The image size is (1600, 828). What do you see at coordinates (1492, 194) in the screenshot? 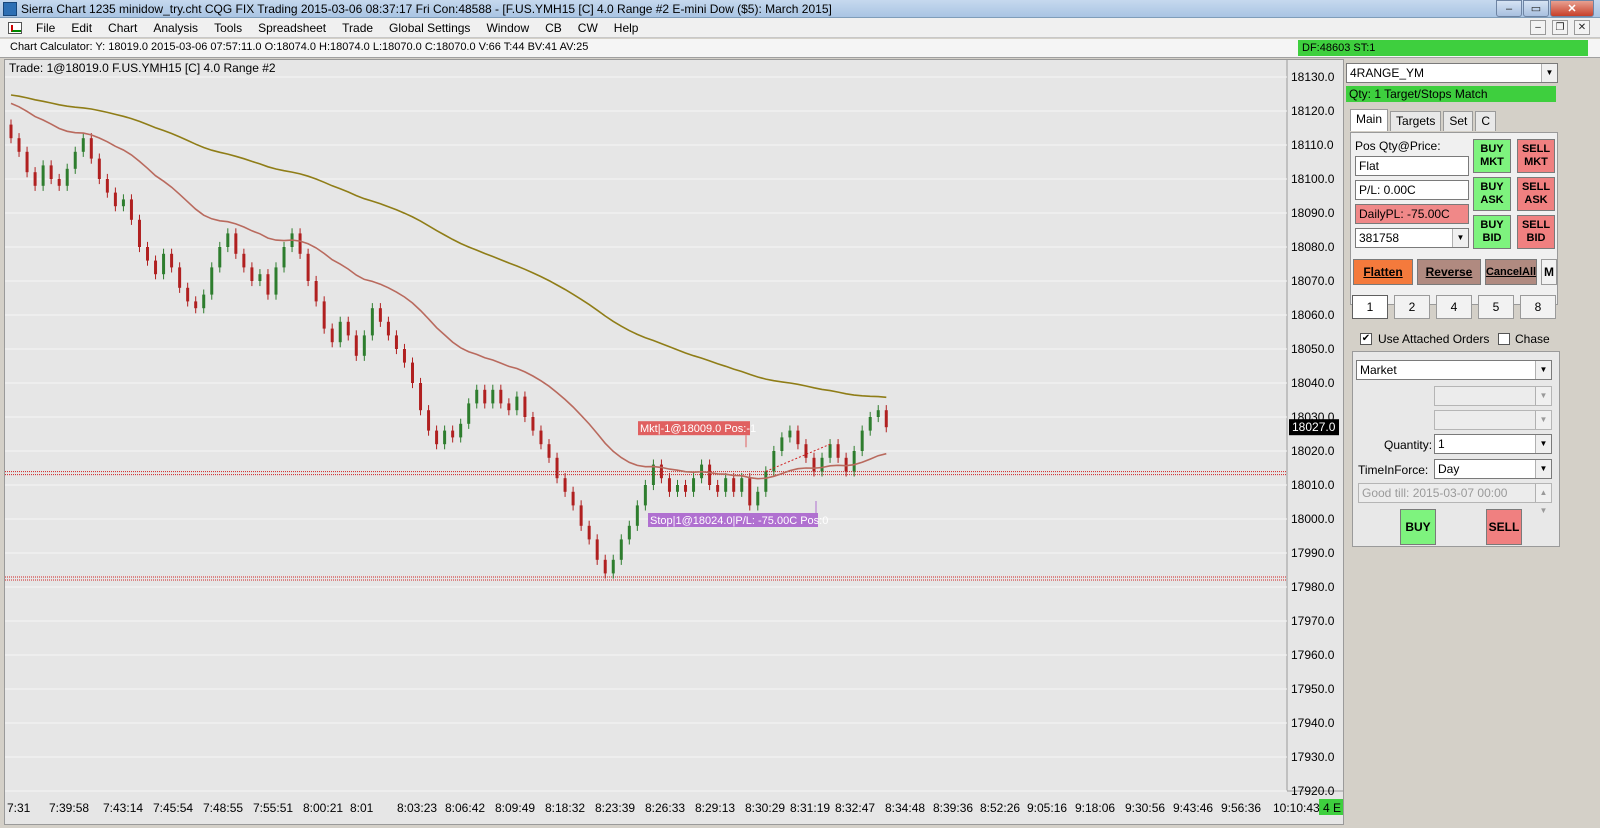
I see `buy-ask-button: BUY ASK` at bounding box center [1492, 194].